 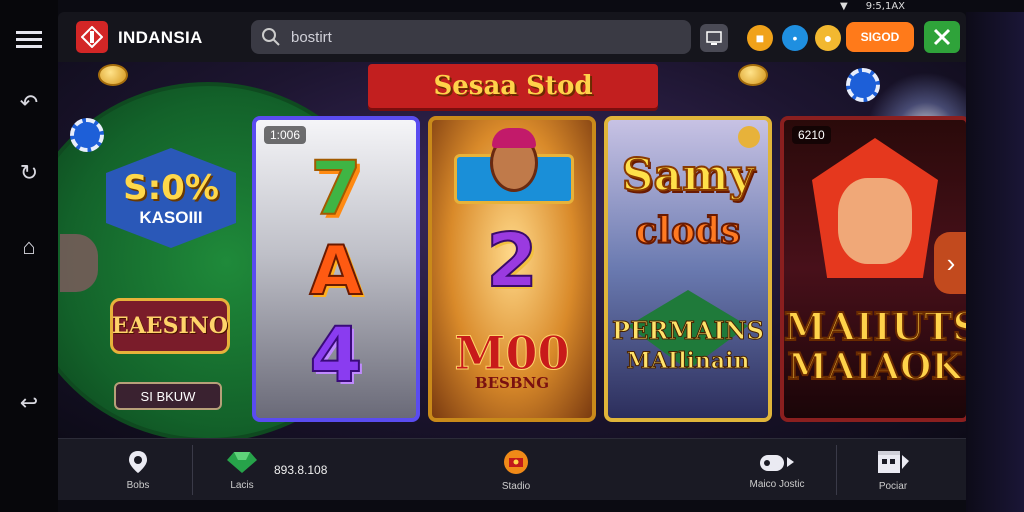 I want to click on search-bar, so click(x=471, y=37).